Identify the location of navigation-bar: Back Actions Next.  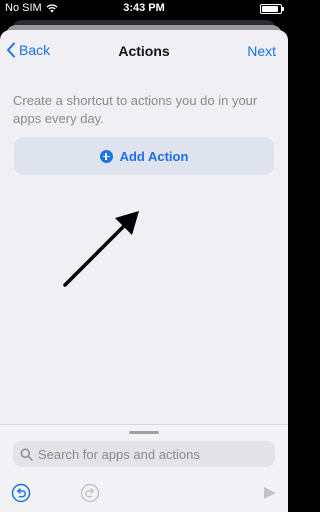
(144, 52).